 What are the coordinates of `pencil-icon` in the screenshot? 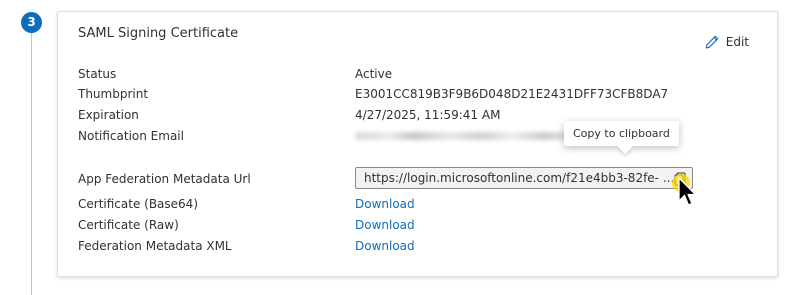 It's located at (712, 42).